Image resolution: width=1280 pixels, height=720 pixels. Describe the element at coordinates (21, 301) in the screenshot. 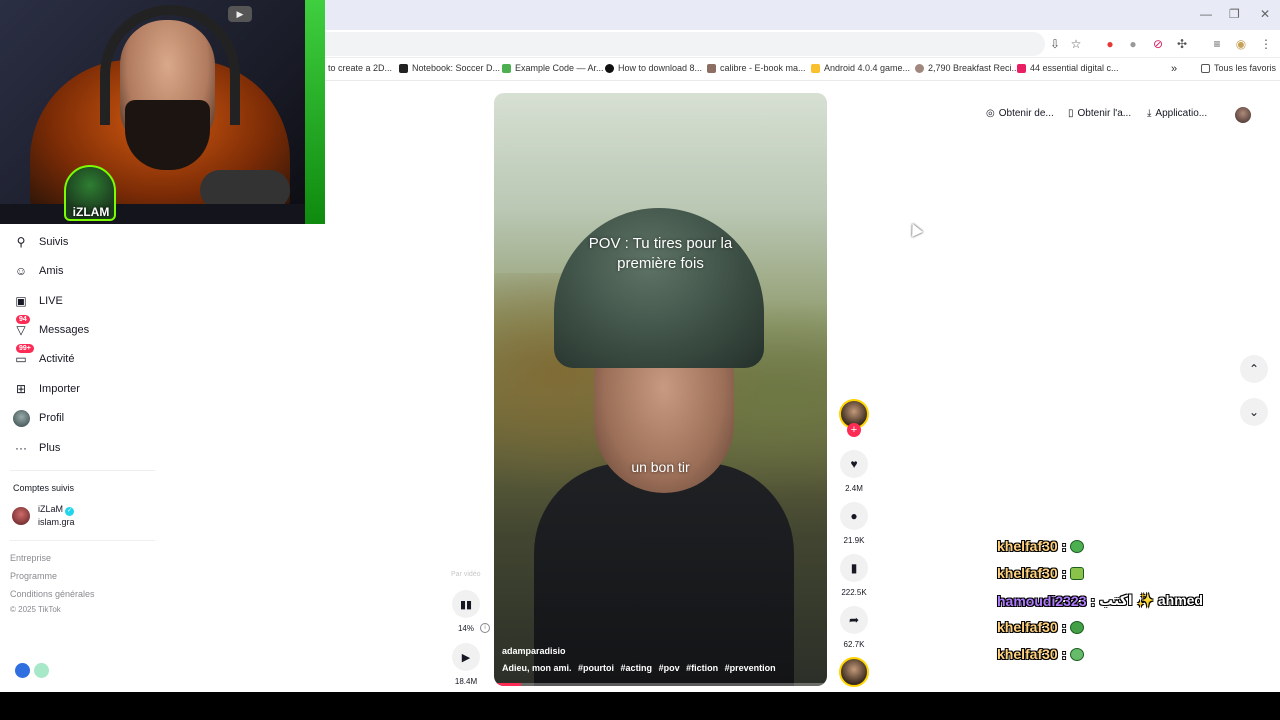

I see `live-icon: ▣` at that location.